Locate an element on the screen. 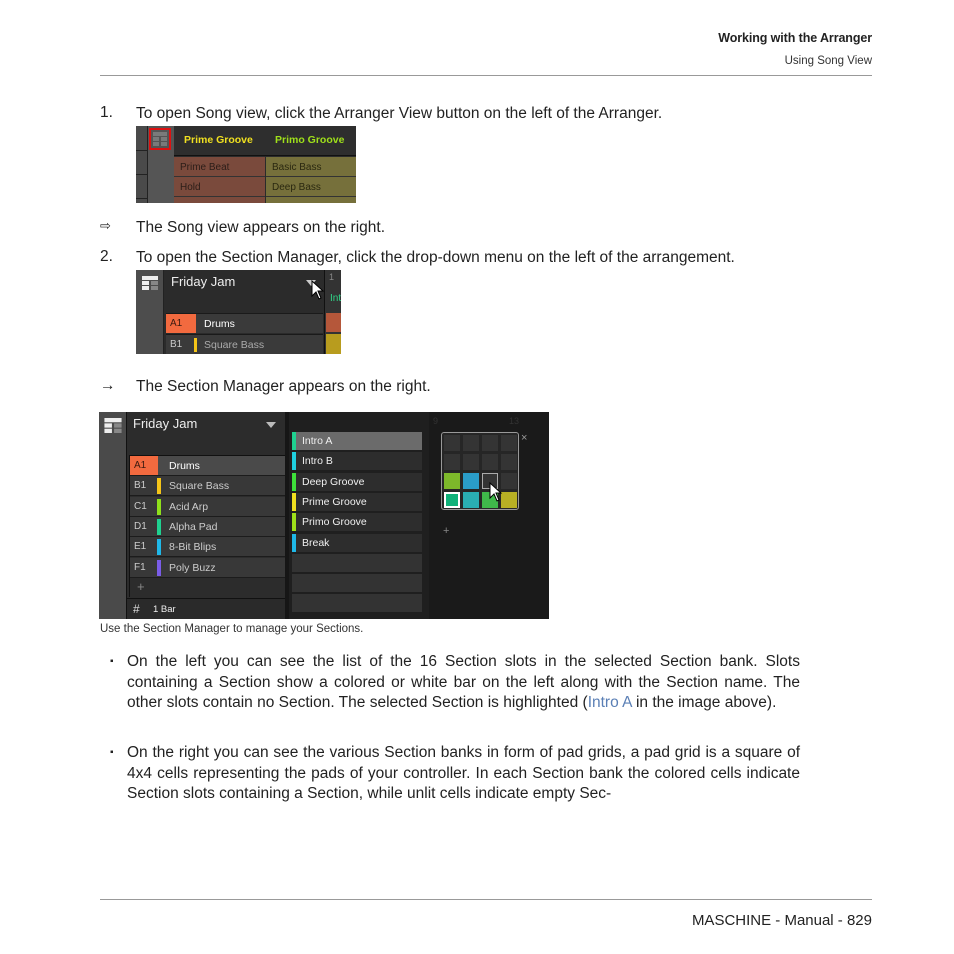 Image resolution: width=954 pixels, height=954 pixels. pattern-cell: Basic Bass is located at coordinates (311, 167).